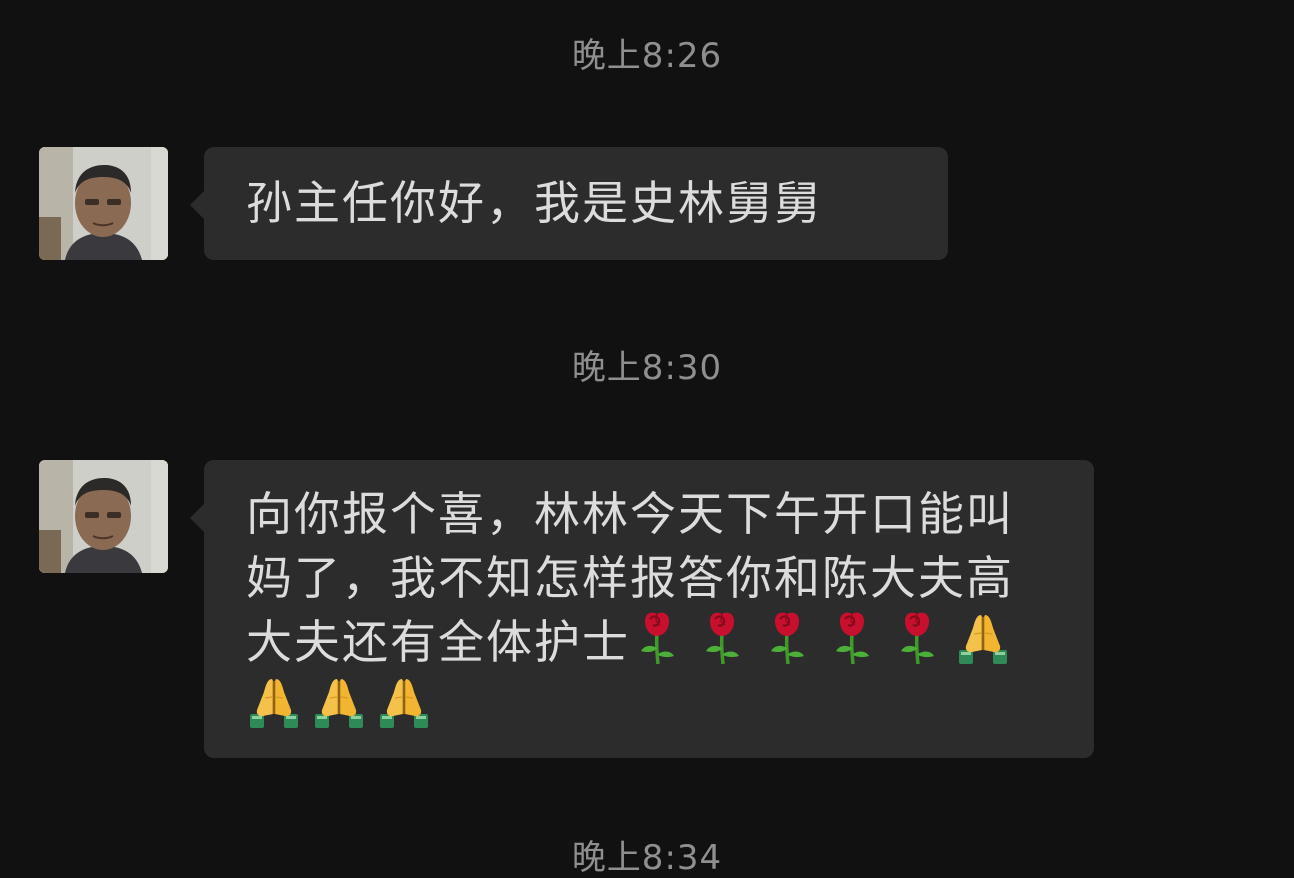  What do you see at coordinates (647, 368) in the screenshot?
I see `timestamp: 晚上8:30` at bounding box center [647, 368].